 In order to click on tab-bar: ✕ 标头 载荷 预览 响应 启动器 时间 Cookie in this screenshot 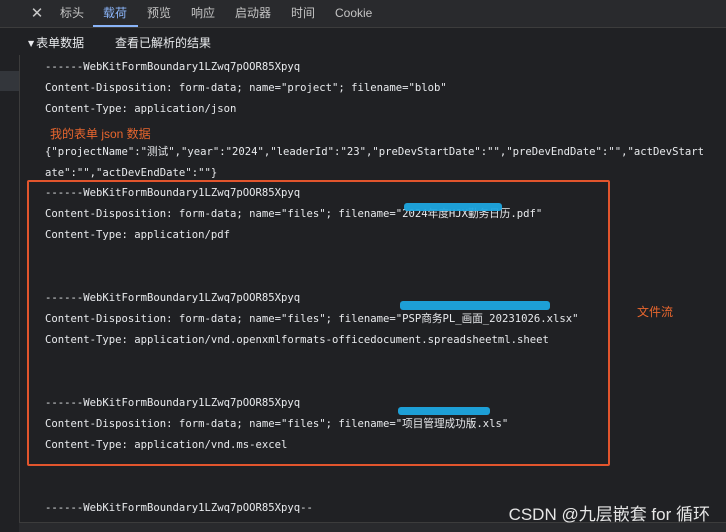, I will do `click(363, 14)`.